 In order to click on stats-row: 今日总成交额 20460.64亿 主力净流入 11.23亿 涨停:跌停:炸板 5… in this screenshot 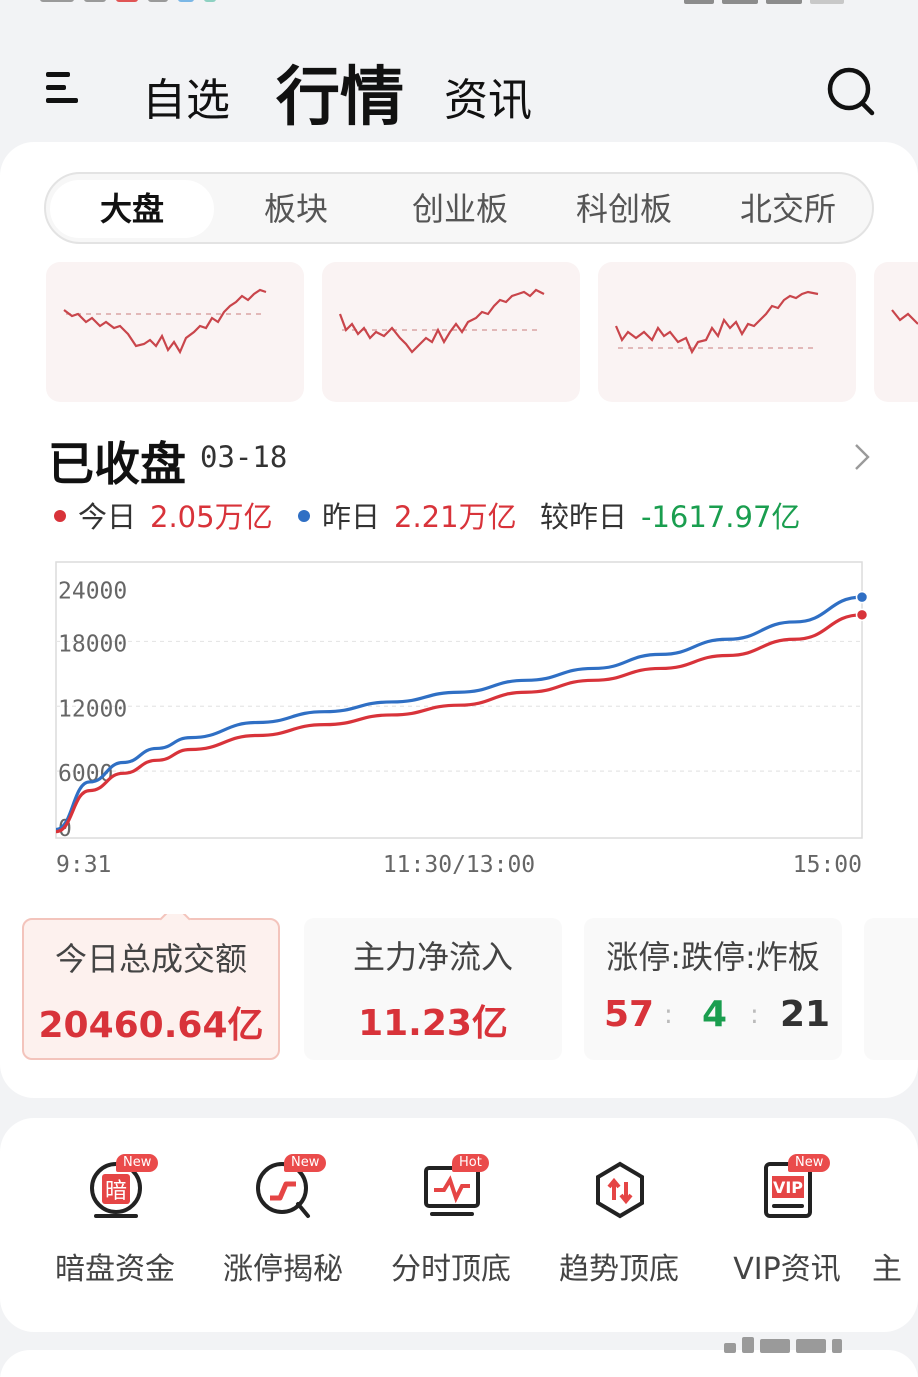, I will do `click(459, 989)`.